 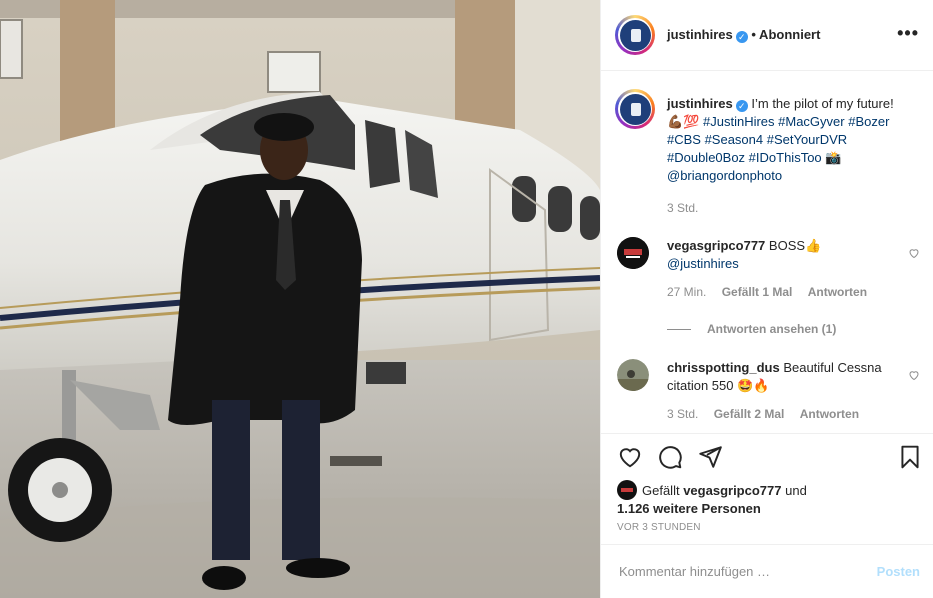 I want to click on comment-time: 27 Min., so click(x=686, y=292).